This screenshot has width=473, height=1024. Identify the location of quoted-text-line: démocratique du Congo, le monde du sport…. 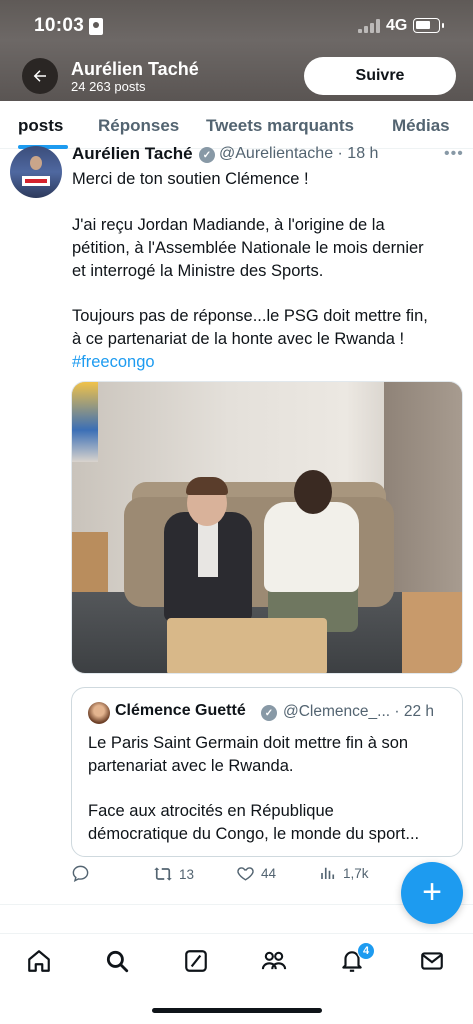
(254, 834).